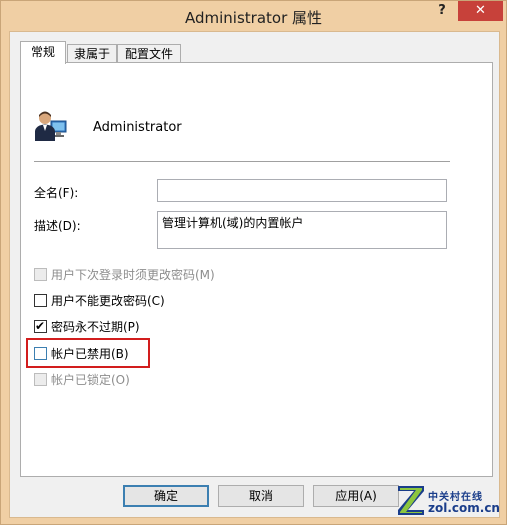  Describe the element at coordinates (480, 11) in the screenshot. I see `close-button: ✕` at that location.